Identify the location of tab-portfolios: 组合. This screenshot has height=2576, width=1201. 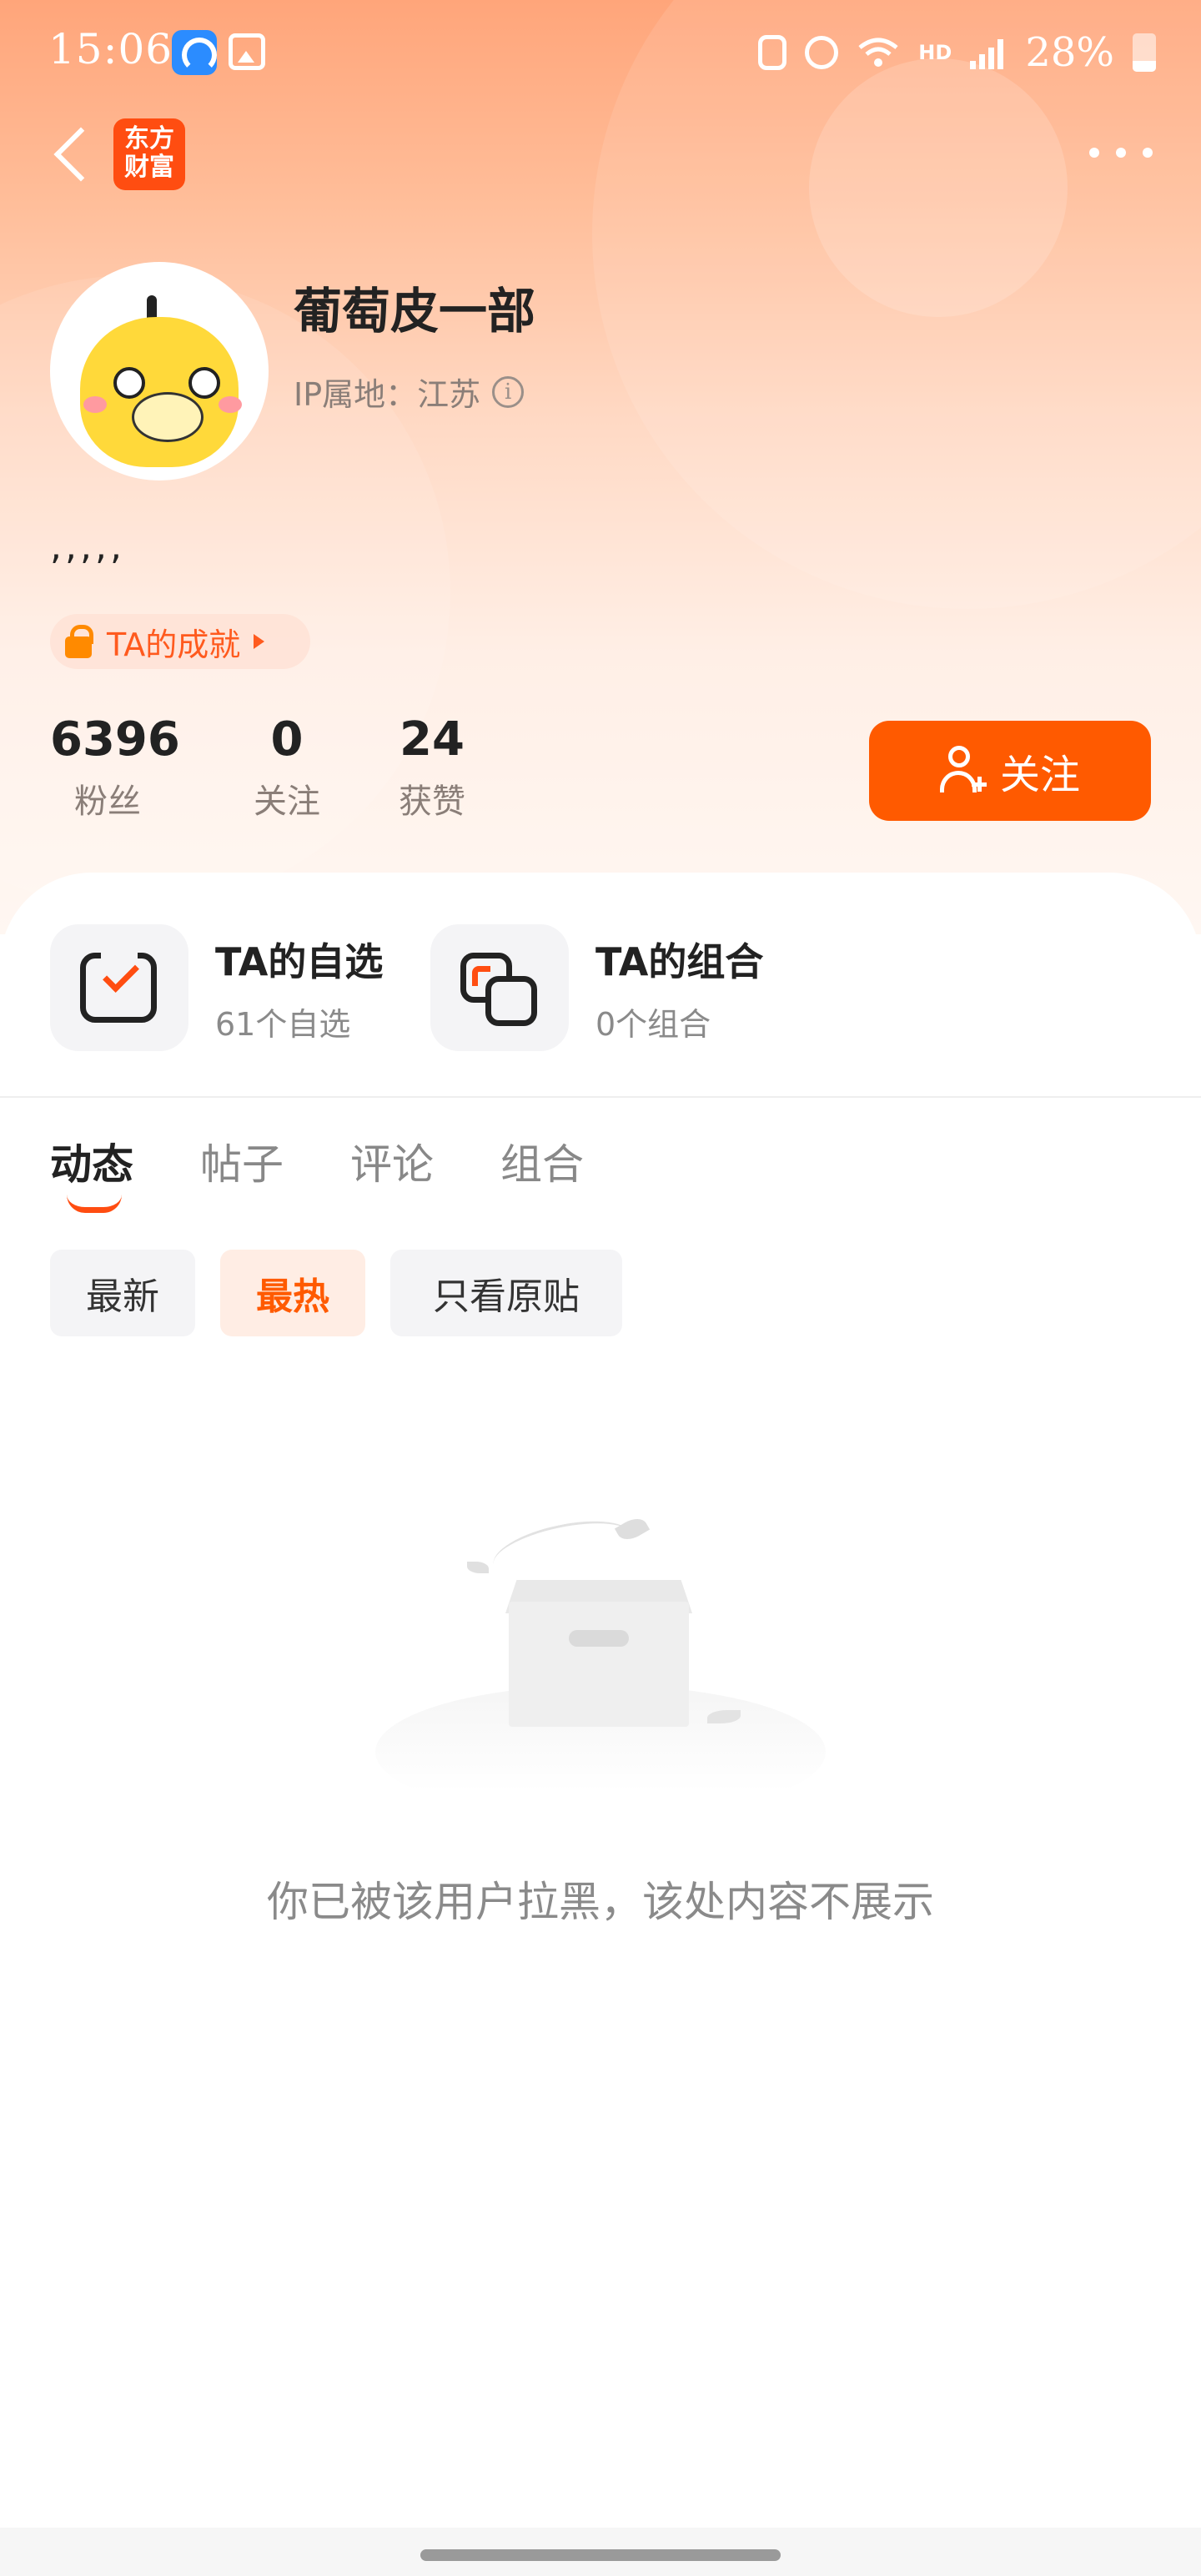
(542, 1161).